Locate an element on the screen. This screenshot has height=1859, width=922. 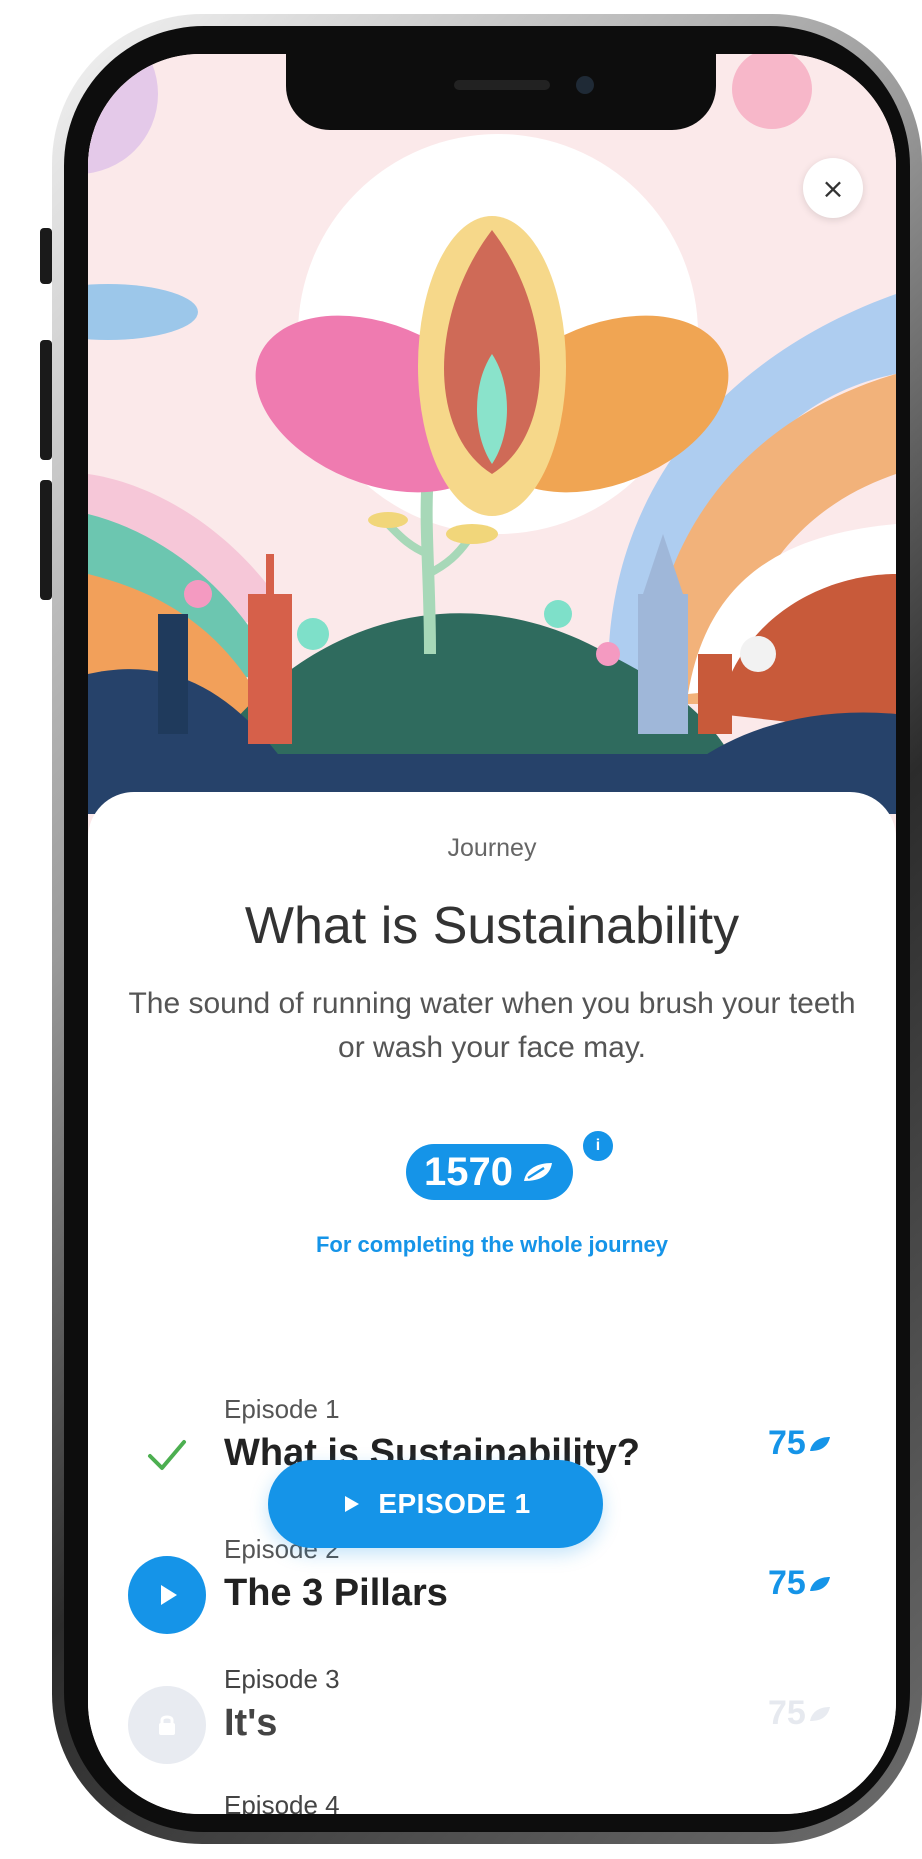
episode-status-current is located at coordinates (167, 1595).